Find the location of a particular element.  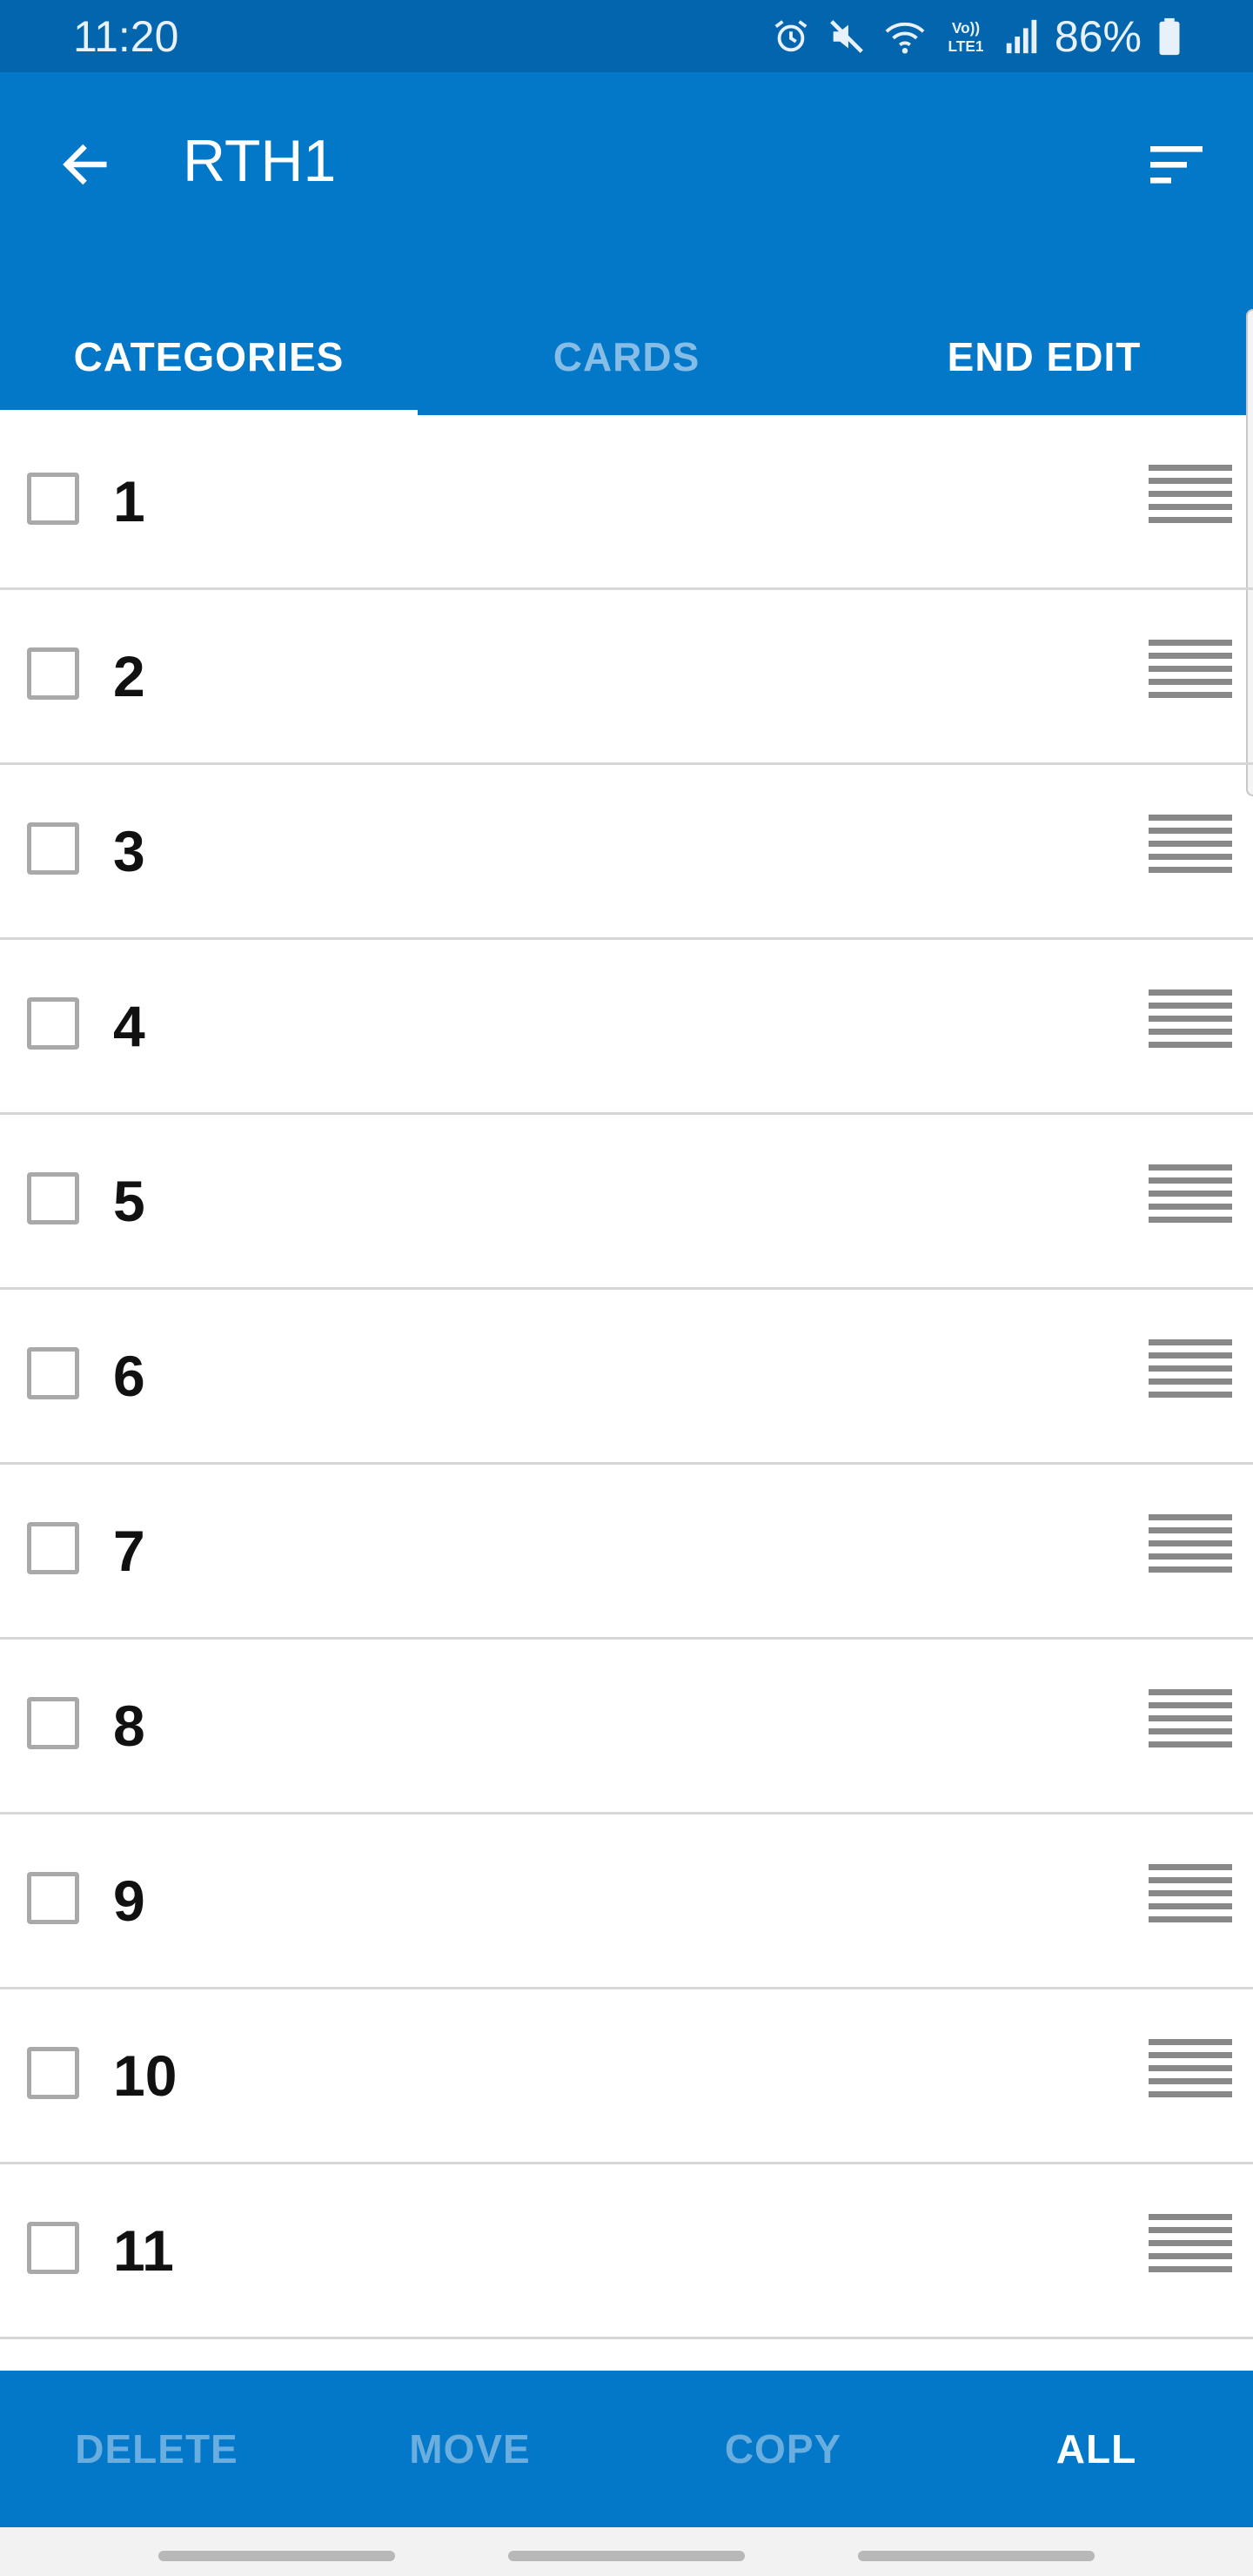

tab-bar: CATEGORIES CARDS END EDIT is located at coordinates (626, 357).